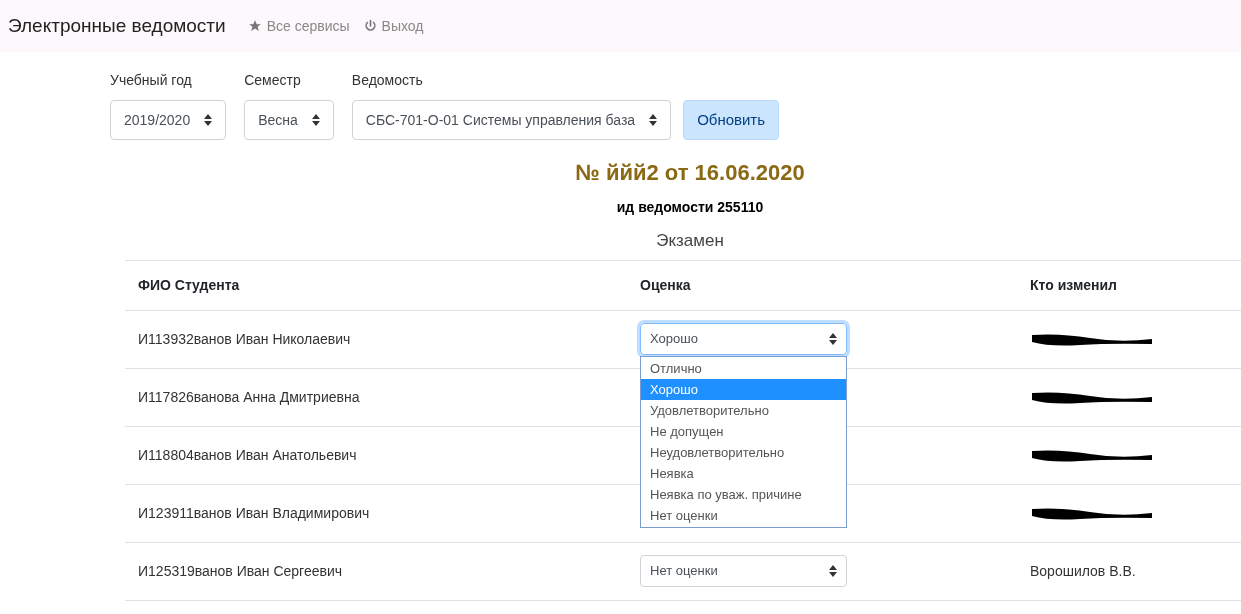 Image resolution: width=1241 pixels, height=614 pixels. I want to click on student-name: И113932ванов Иван Николаевич, so click(244, 338).